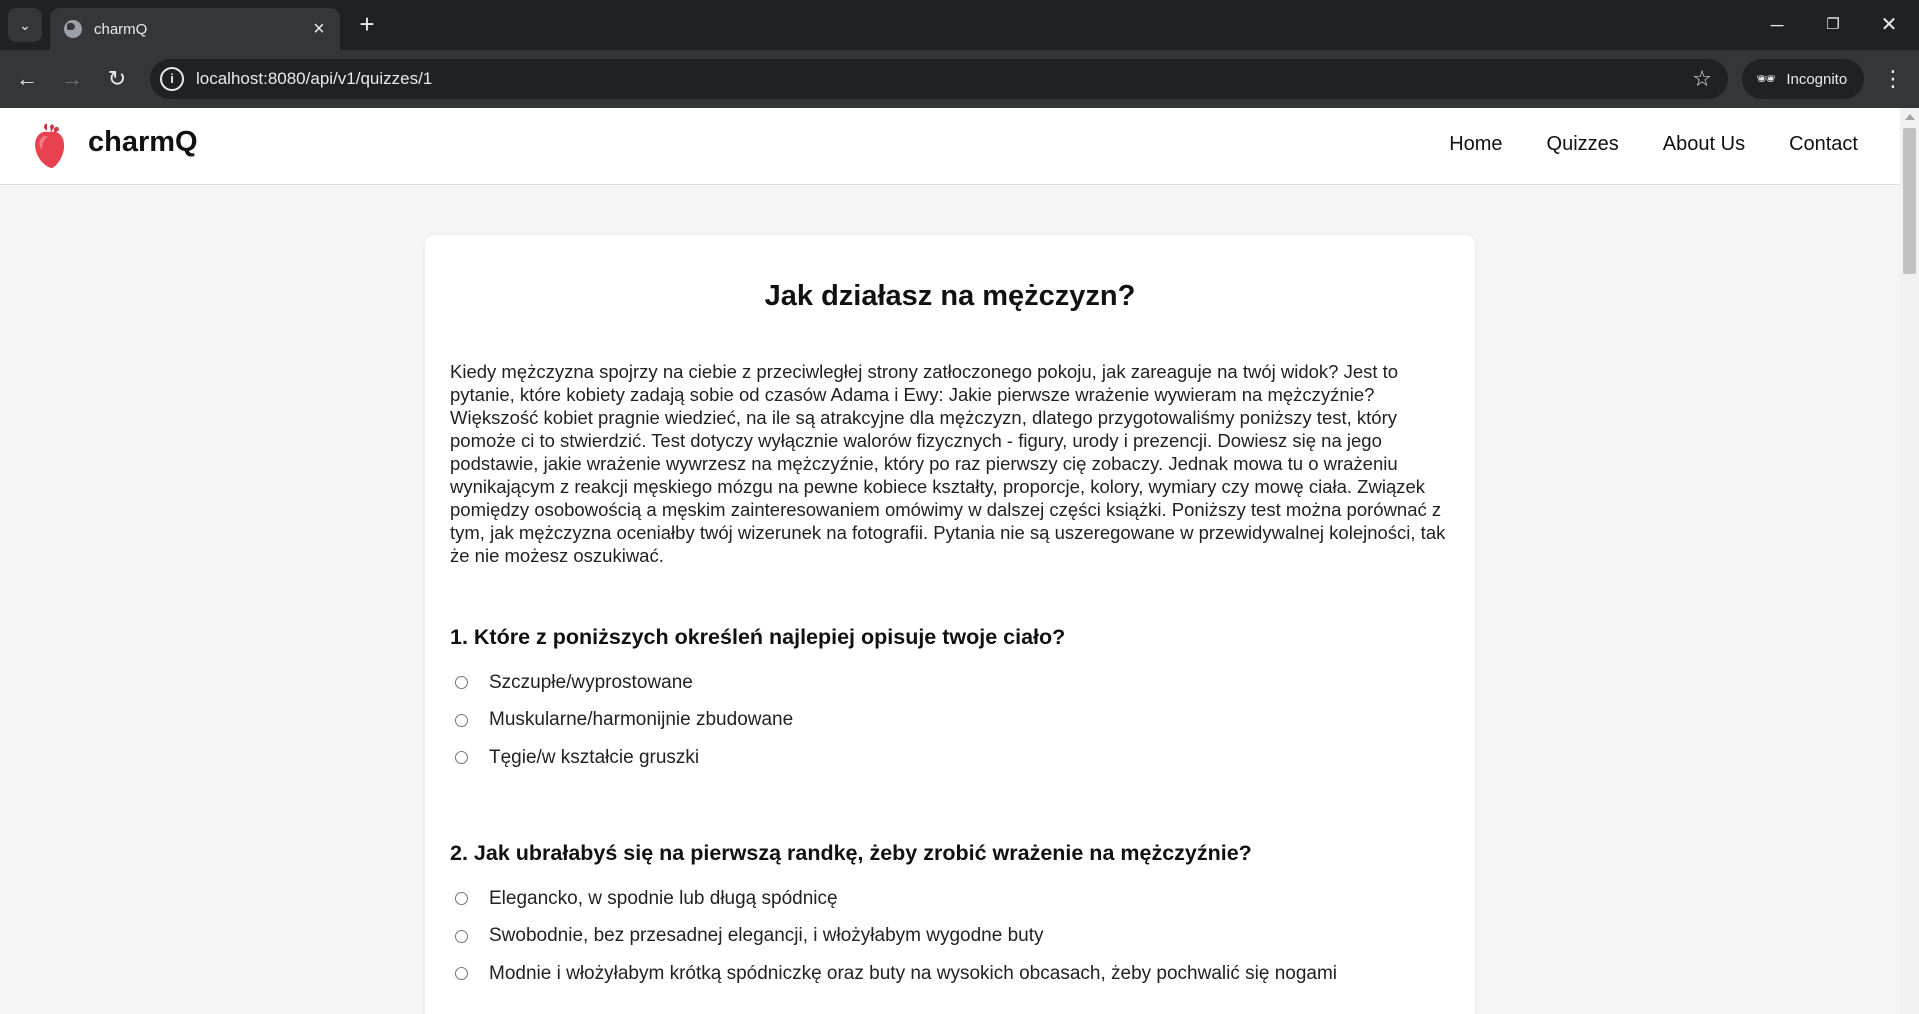 This screenshot has width=1919, height=1014. I want to click on heart-logo-icon, so click(50, 145).